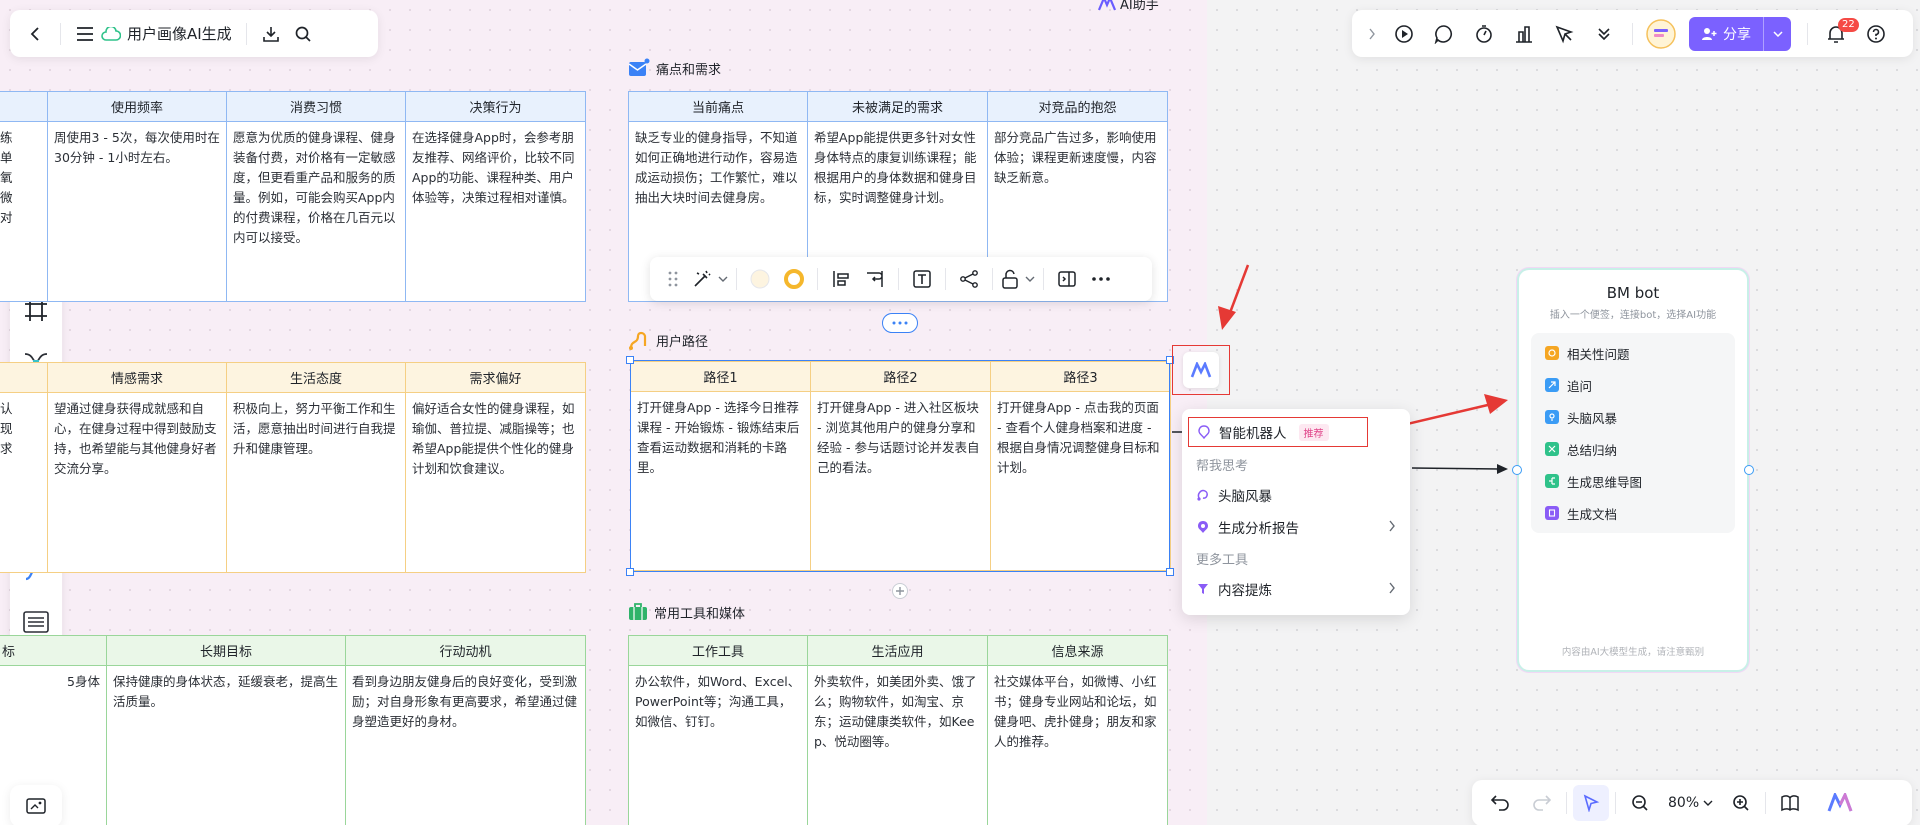 Image resolution: width=1920 pixels, height=825 pixels. I want to click on zoom-out-icon, so click(1640, 803).